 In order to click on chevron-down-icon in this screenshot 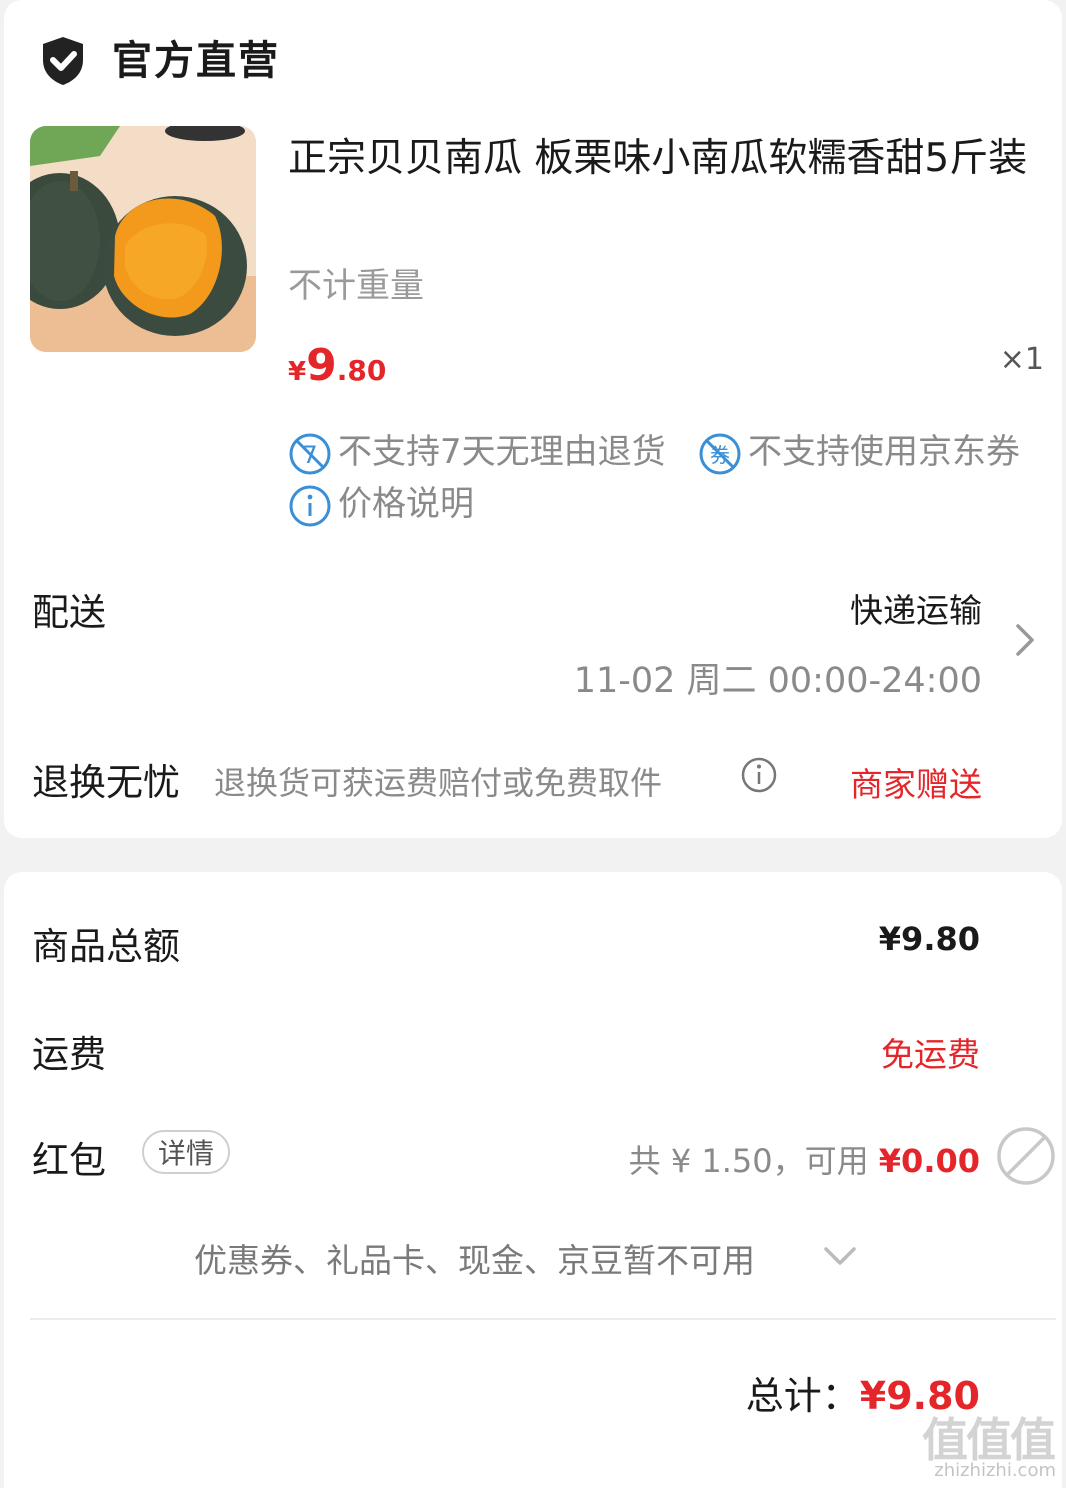, I will do `click(840, 1256)`.